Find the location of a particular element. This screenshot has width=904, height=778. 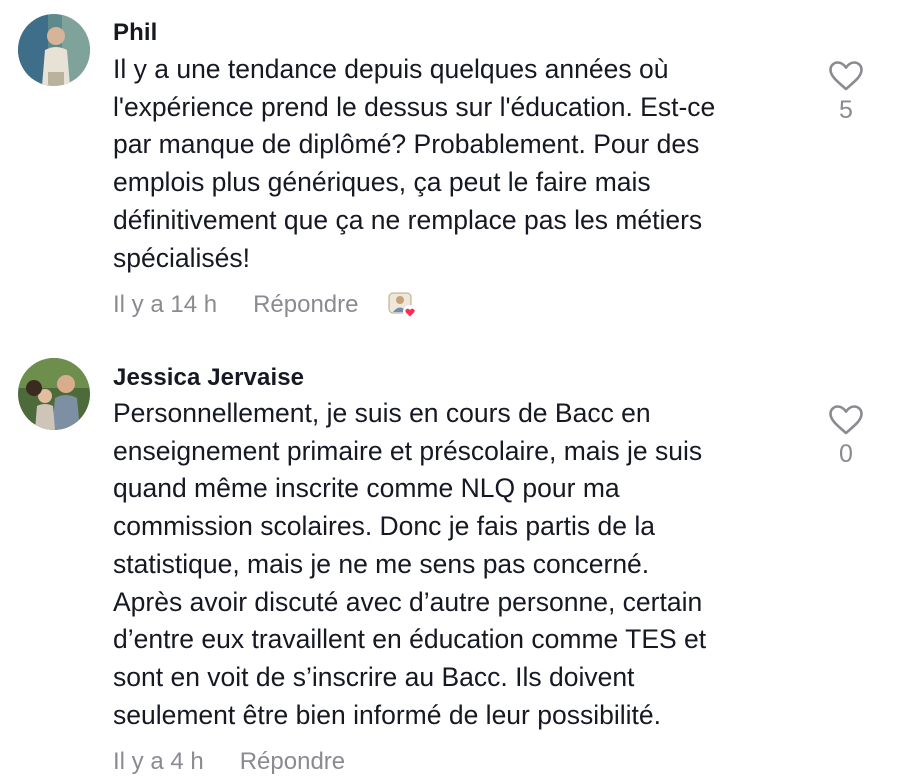

like-count: 5 is located at coordinates (846, 110).